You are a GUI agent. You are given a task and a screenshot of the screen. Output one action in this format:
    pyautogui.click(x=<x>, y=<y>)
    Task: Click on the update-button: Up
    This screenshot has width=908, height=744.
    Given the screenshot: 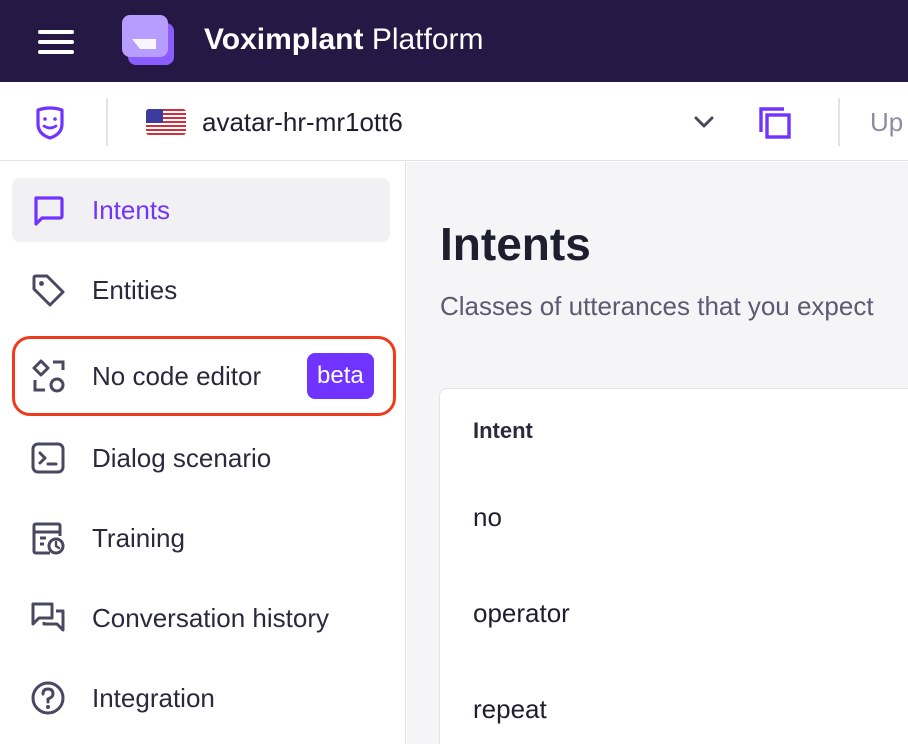 What is the action you would take?
    pyautogui.click(x=886, y=122)
    